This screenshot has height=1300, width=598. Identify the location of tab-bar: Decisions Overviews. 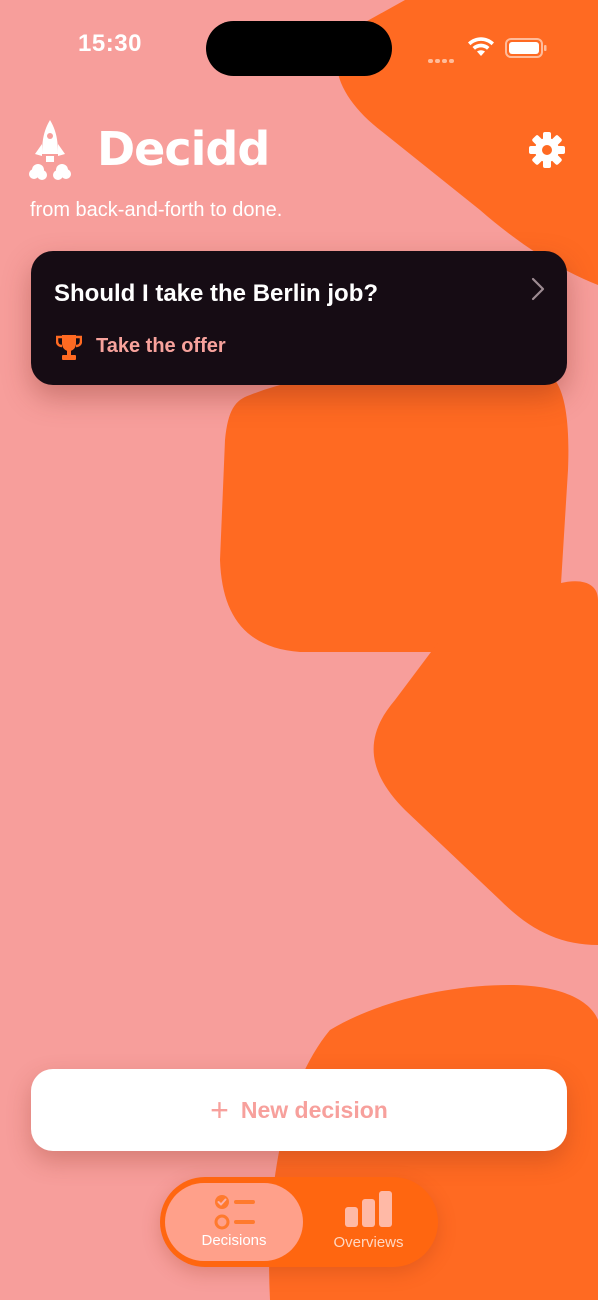
(299, 1222).